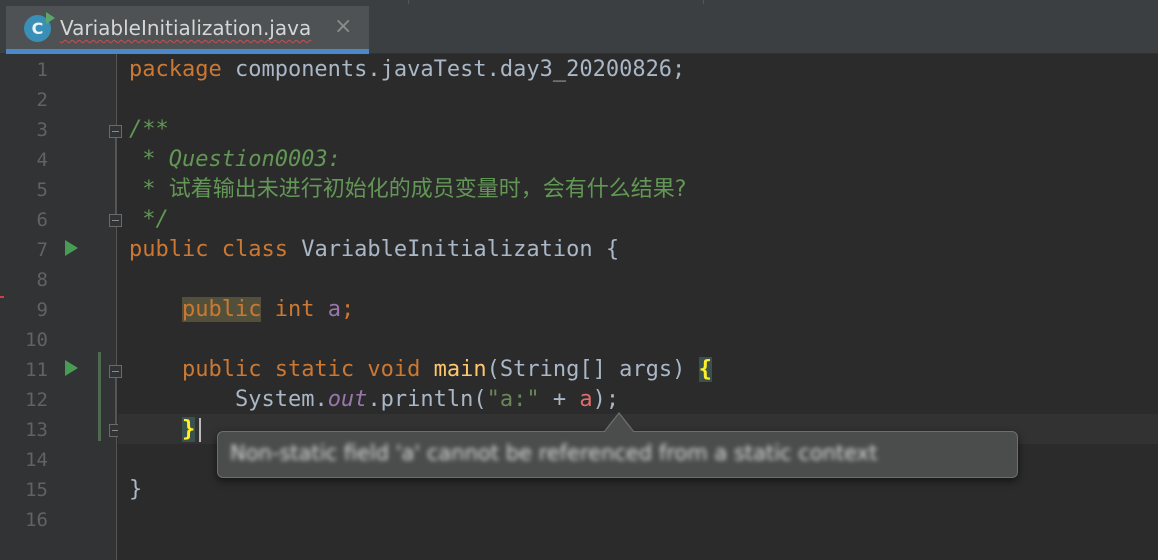 Image resolution: width=1158 pixels, height=560 pixels. What do you see at coordinates (24, 430) in the screenshot?
I see `line-number: 13` at bounding box center [24, 430].